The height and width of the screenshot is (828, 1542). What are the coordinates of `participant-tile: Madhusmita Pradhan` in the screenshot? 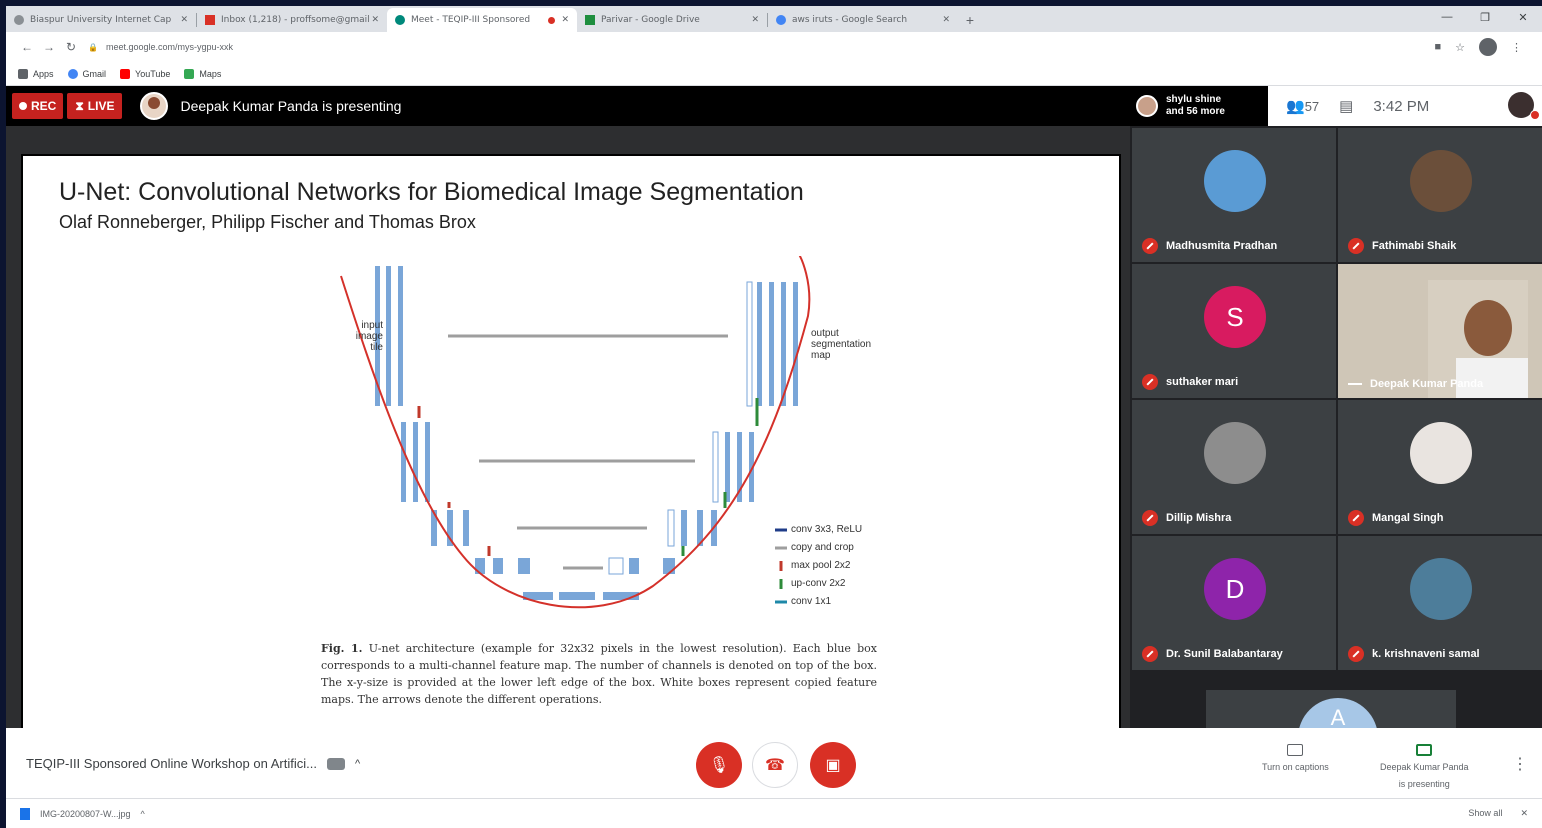 It's located at (1234, 195).